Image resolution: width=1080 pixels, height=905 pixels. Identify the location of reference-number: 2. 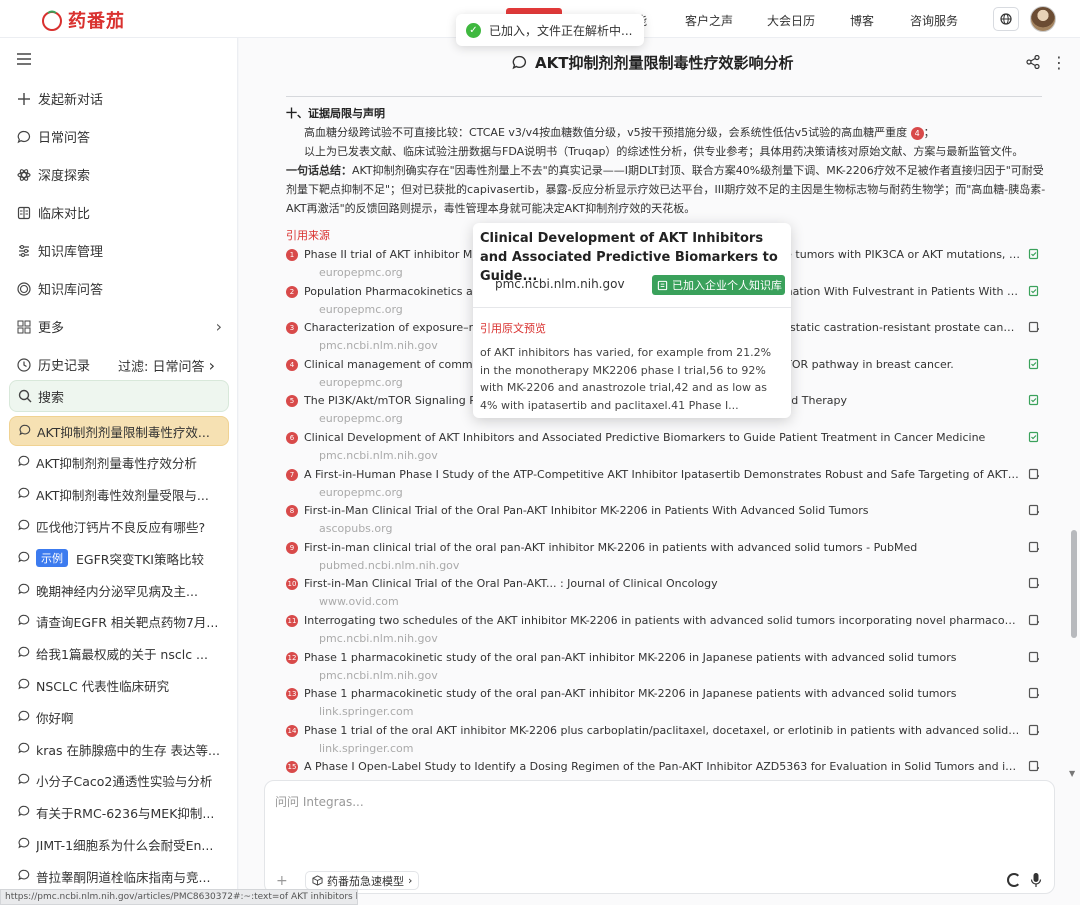
(292, 291).